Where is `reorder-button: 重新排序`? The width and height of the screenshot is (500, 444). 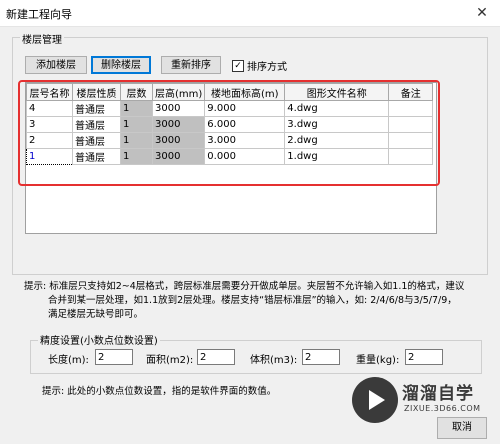
reorder-button: 重新排序 is located at coordinates (191, 65).